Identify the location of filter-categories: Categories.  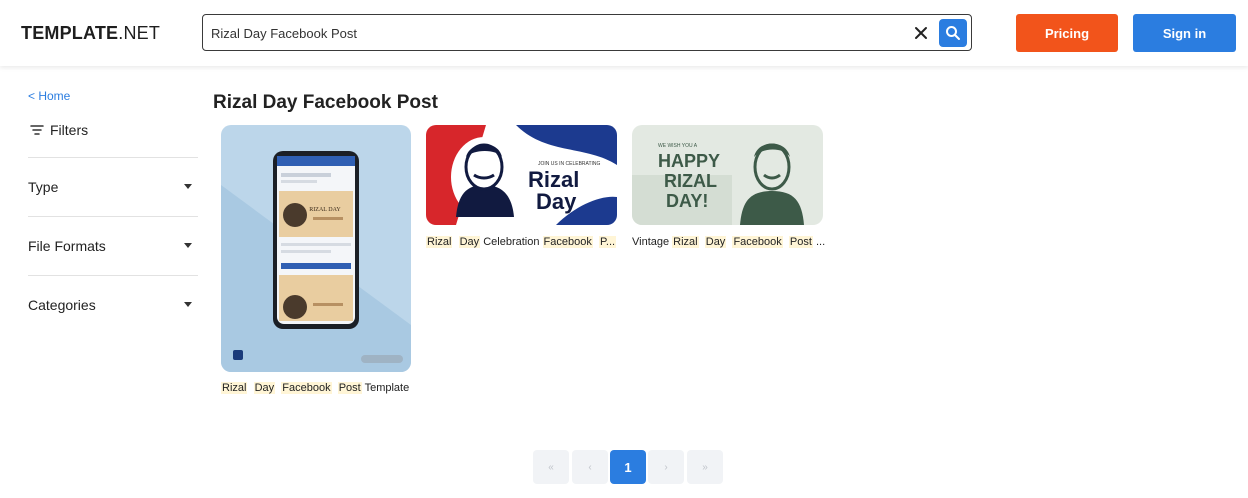
(113, 304).